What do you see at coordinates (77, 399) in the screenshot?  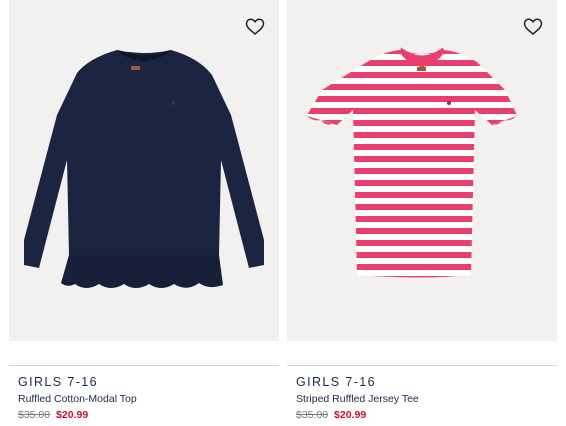 I see `product-name-link: Ruffled Cotton-Modal Top` at bounding box center [77, 399].